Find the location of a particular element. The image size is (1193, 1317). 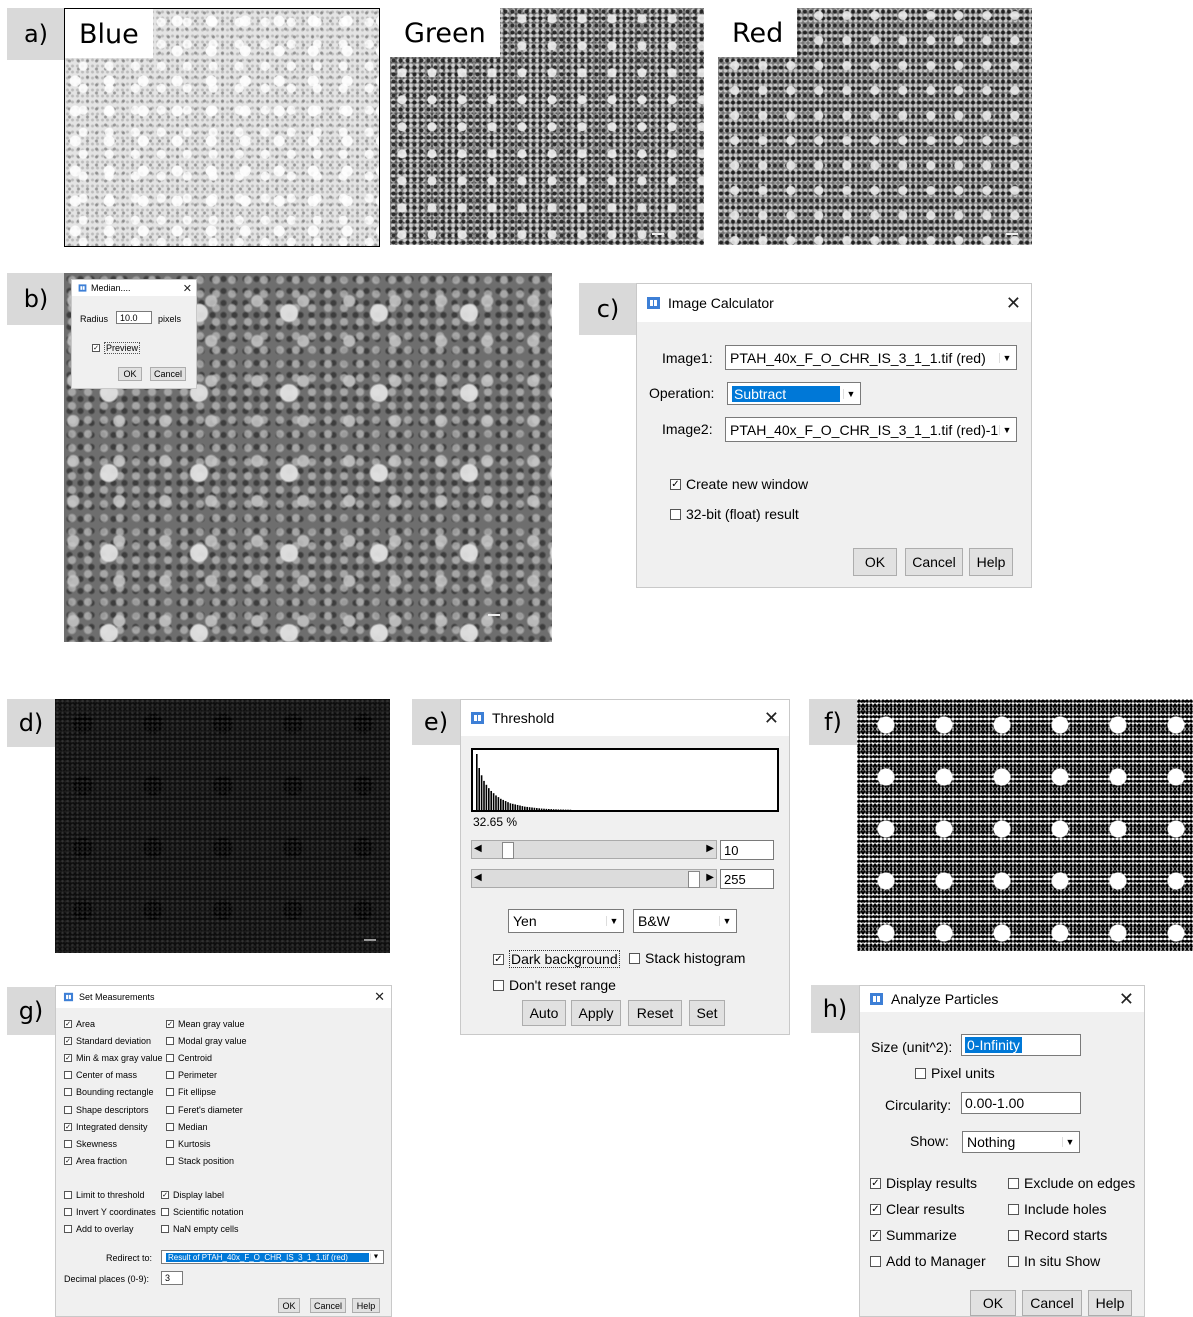

measurement-checkbox: Median is located at coordinates (187, 1127).